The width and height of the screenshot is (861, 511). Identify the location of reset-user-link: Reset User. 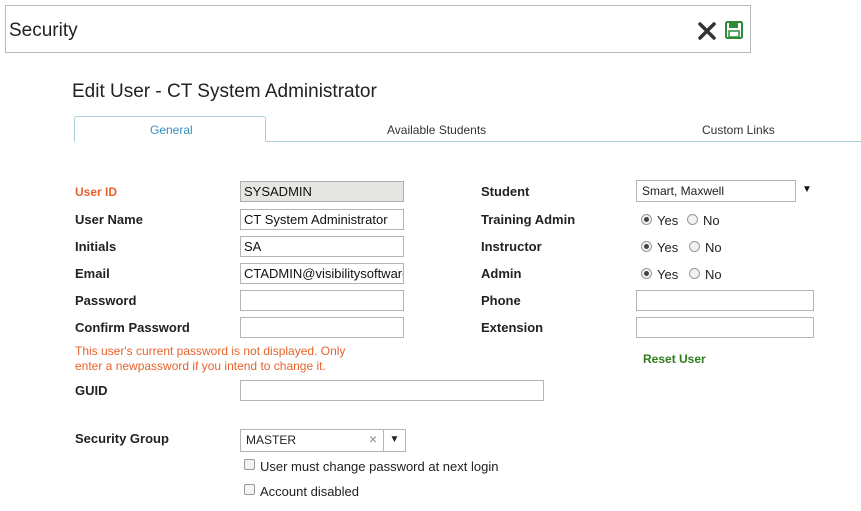
(674, 359).